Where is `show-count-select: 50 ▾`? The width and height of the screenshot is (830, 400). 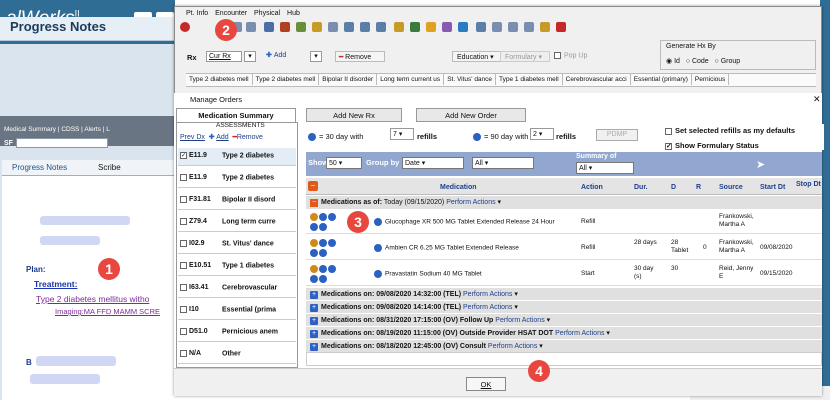 show-count-select: 50 ▾ is located at coordinates (344, 163).